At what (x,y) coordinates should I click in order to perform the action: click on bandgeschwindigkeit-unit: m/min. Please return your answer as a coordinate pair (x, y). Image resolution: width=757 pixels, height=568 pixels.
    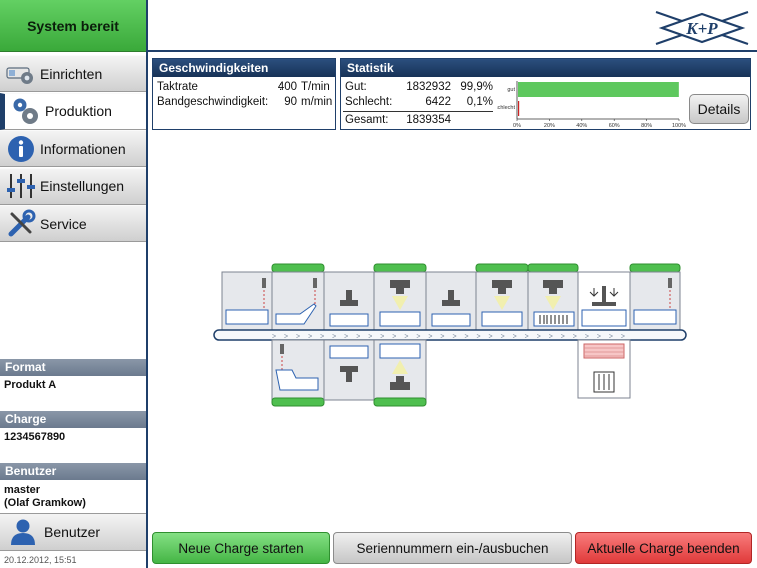
    Looking at the image, I should click on (317, 102).